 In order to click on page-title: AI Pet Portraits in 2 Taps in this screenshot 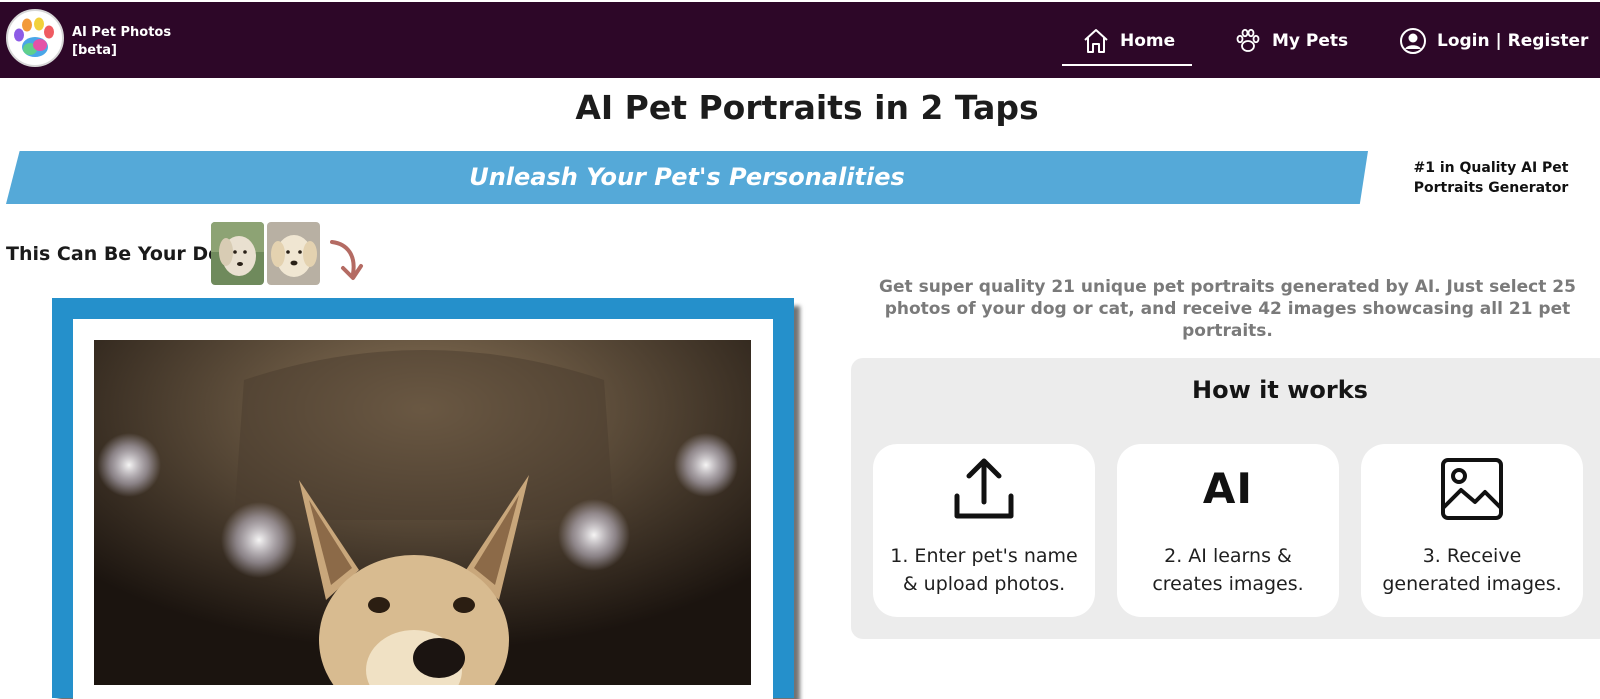, I will do `click(807, 107)`.